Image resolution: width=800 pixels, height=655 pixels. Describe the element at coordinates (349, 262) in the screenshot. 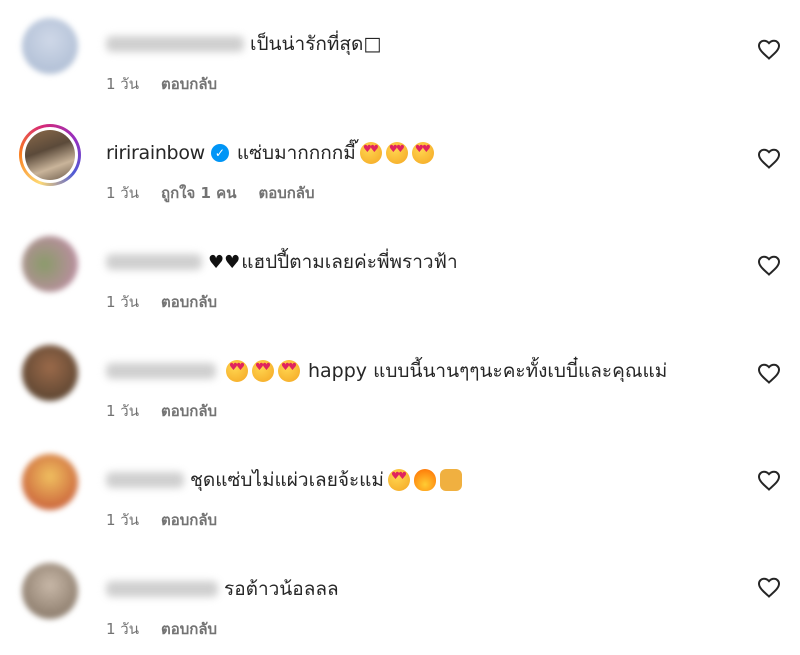

I see `comment-text: แฮปปี้ตามเลยค่ะพี่พราวฟ้า` at that location.